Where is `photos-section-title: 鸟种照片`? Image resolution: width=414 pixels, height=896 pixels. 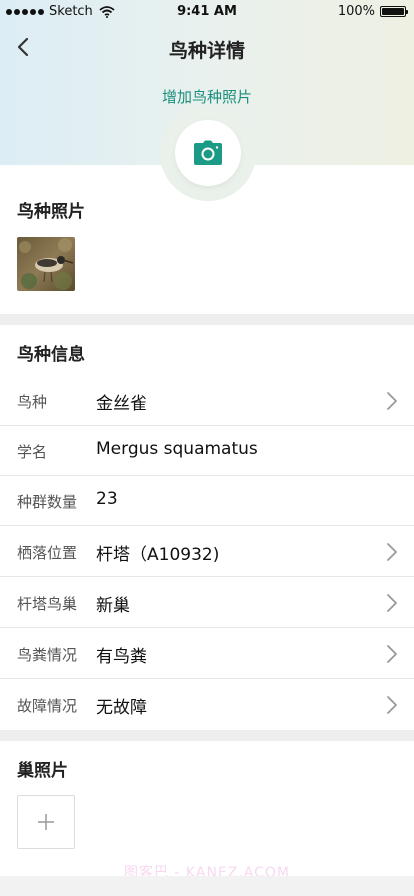 photos-section-title: 鸟种照片 is located at coordinates (51, 212).